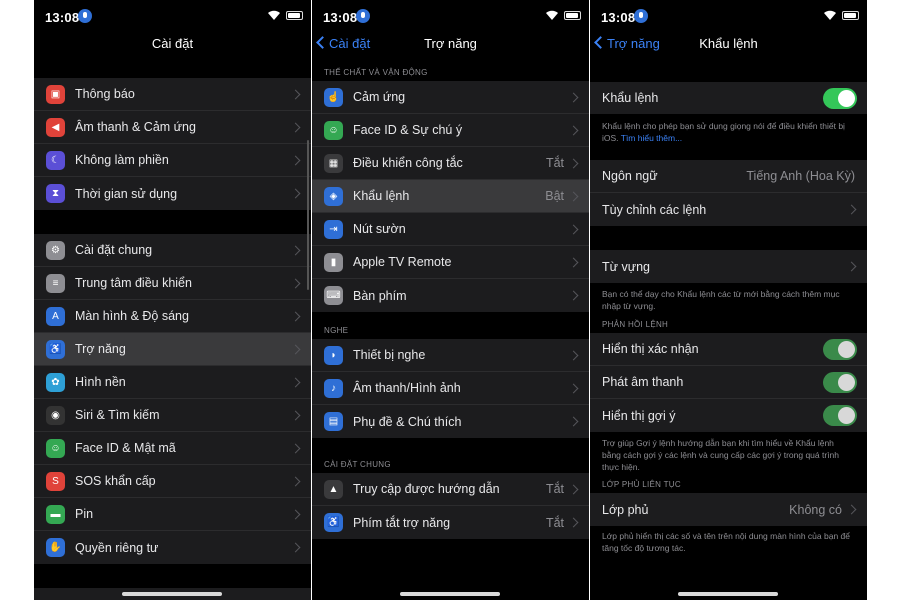  Describe the element at coordinates (55, 547) in the screenshot. I see `privacy-hand-icon: ✋` at that location.